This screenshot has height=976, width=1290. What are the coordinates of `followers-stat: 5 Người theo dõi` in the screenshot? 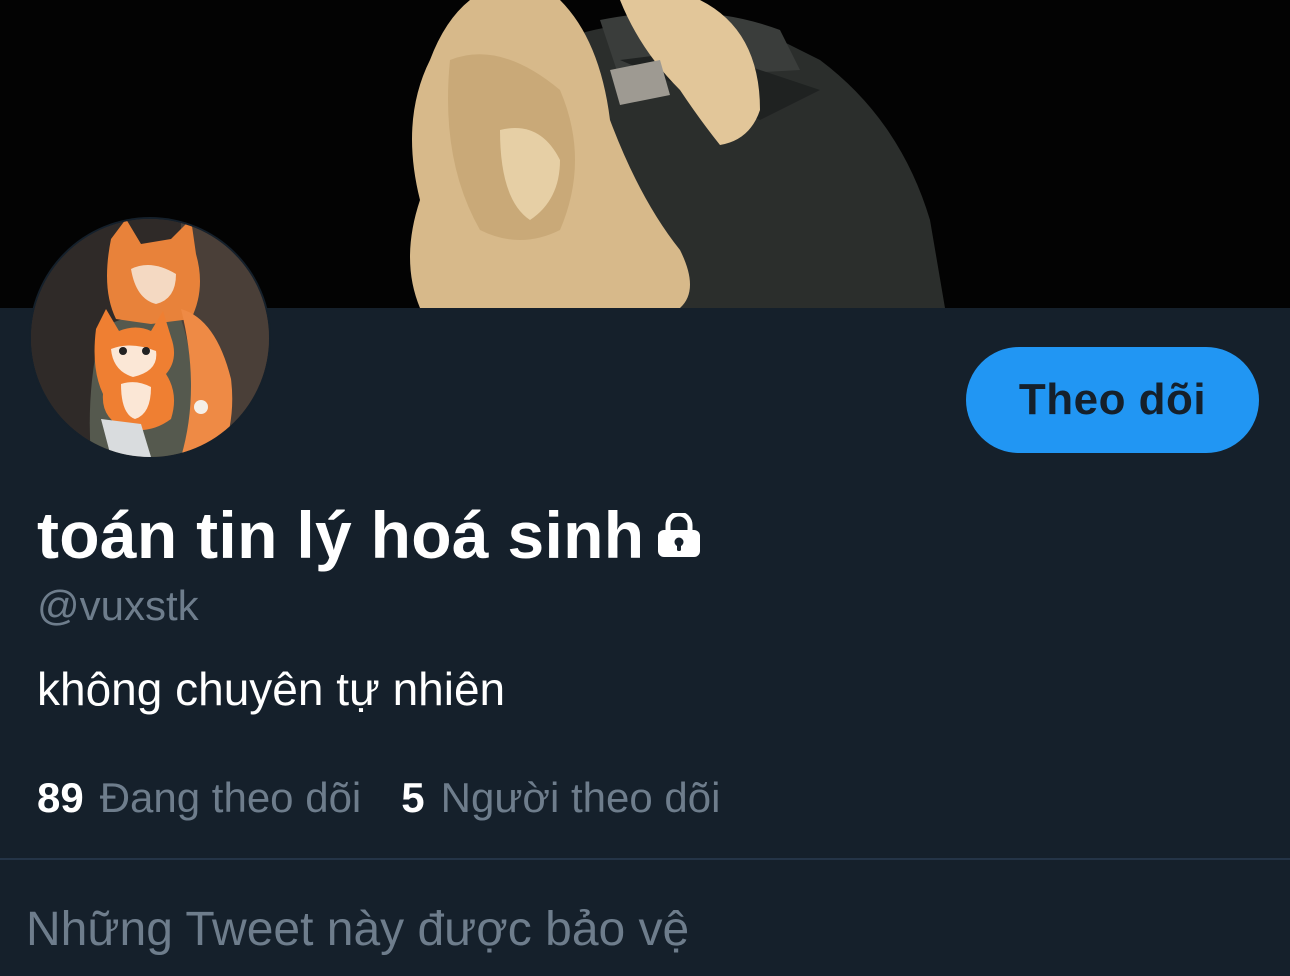 It's located at (560, 798).